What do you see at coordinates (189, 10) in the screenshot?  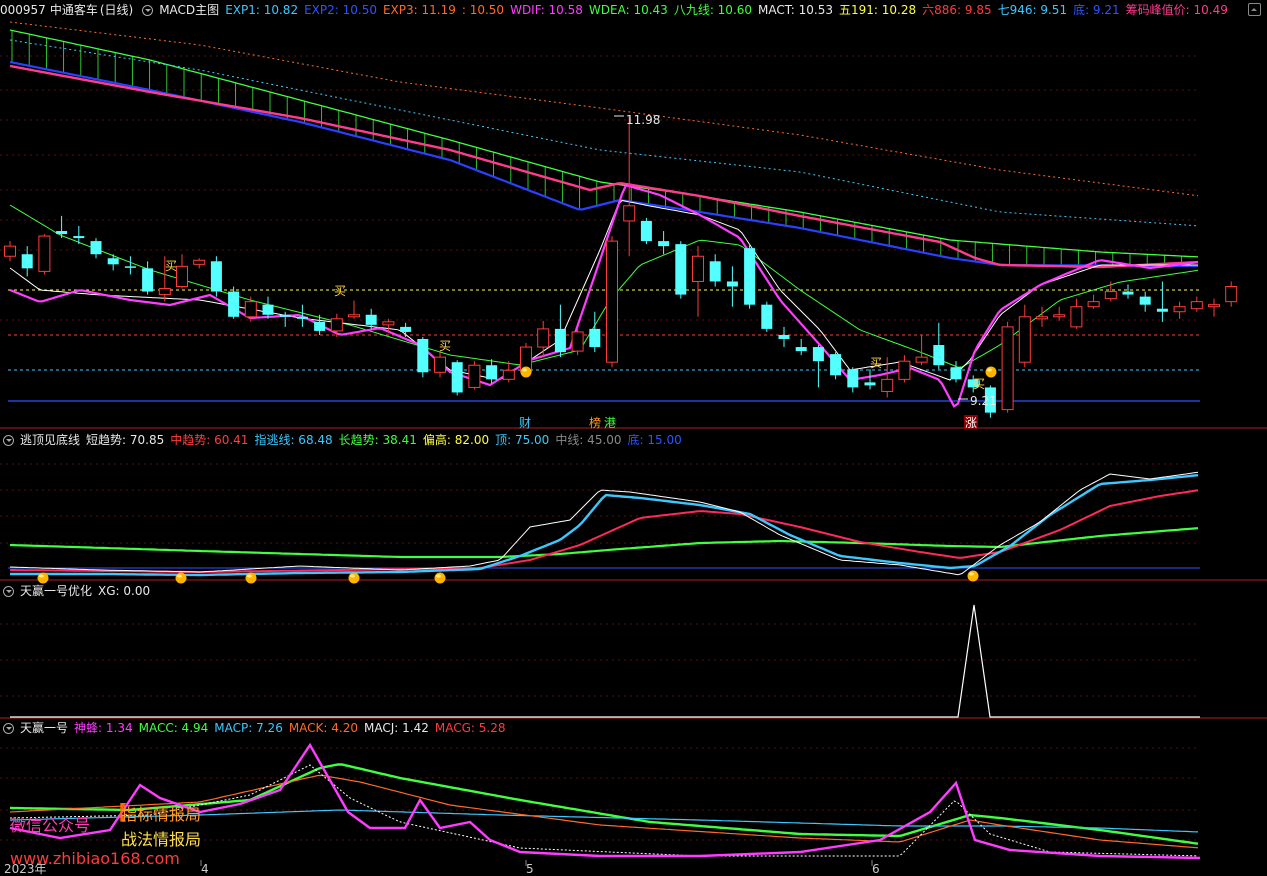 I see `indicator-name: MACD主图` at bounding box center [189, 10].